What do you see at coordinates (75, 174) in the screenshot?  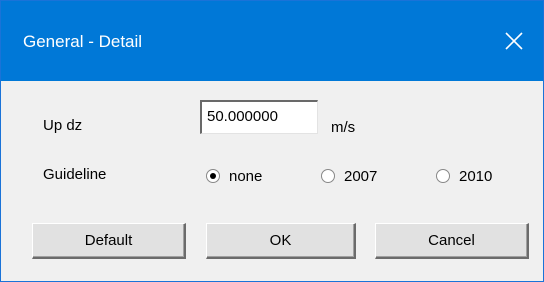 I see `guideline-label: Guideline` at bounding box center [75, 174].